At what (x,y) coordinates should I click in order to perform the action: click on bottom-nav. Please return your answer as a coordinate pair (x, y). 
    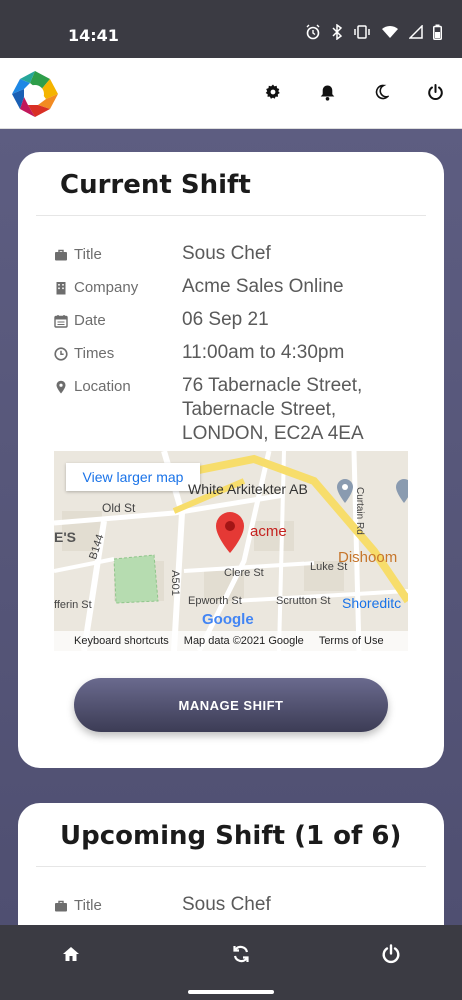
    Looking at the image, I should click on (231, 962).